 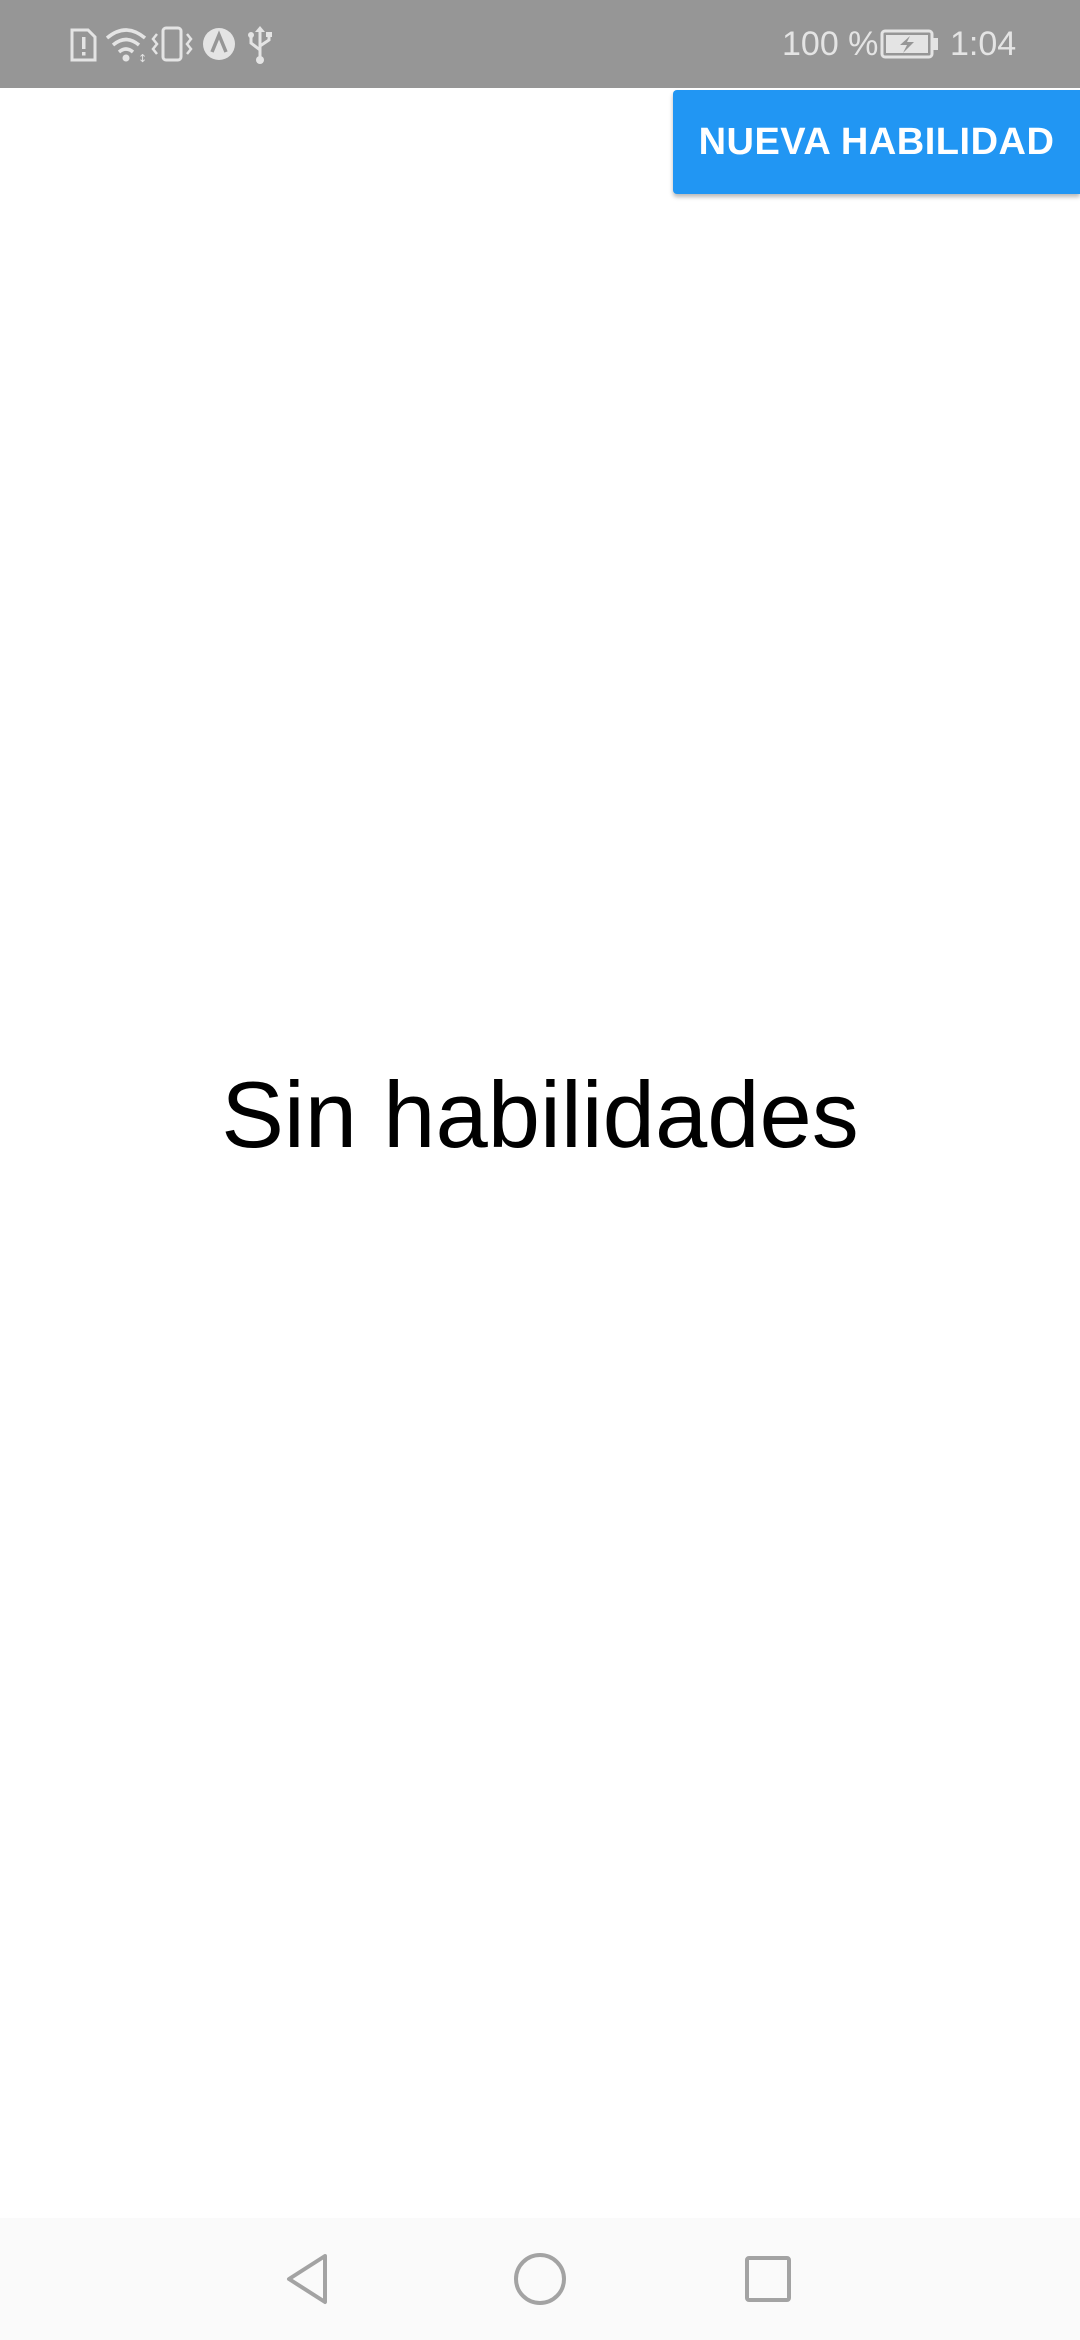 I want to click on navigation-bar, so click(x=540, y=2279).